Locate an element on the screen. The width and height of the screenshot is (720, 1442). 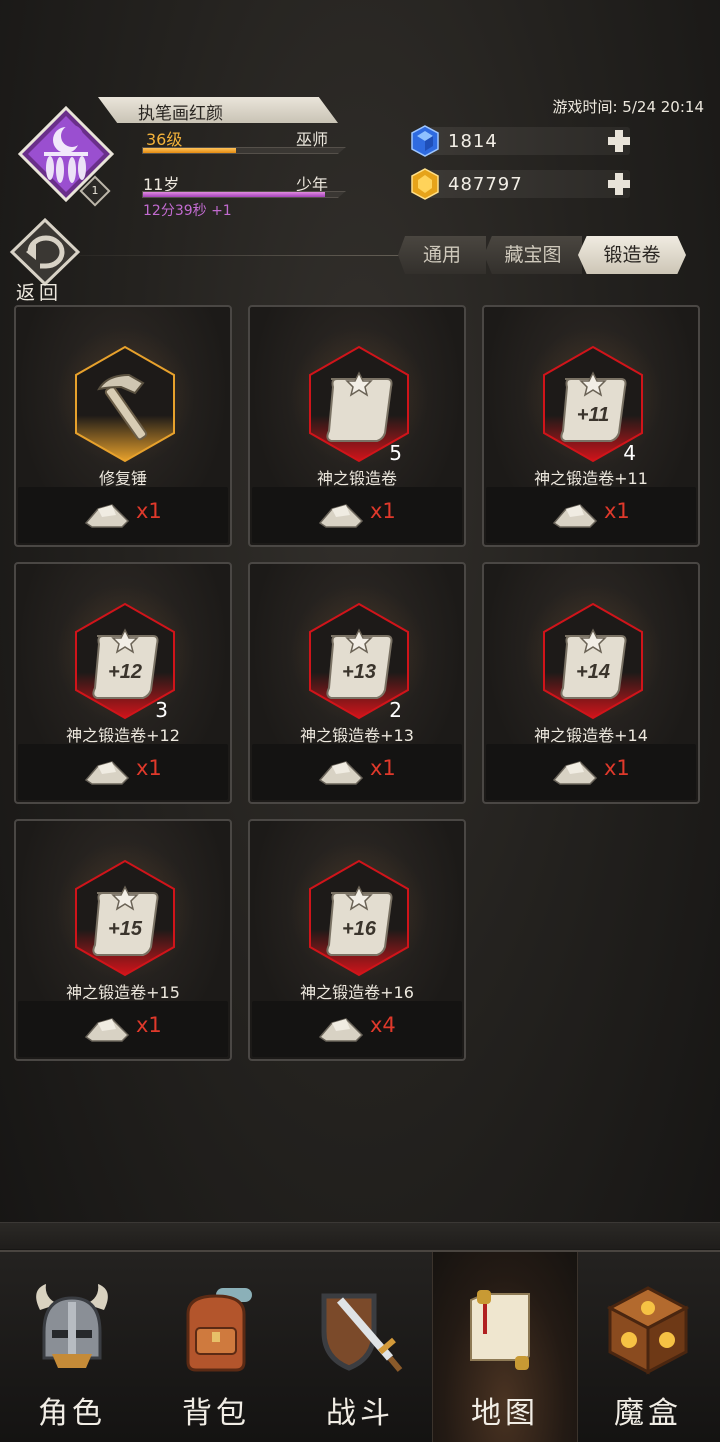
item-count: 5 is located at coordinates (395, 453).